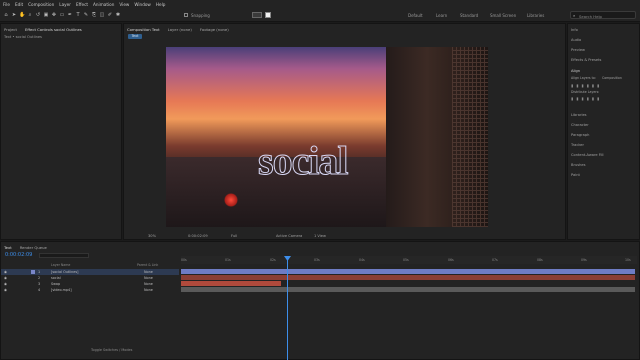  I want to click on layer-name: Swap, so click(55, 284).